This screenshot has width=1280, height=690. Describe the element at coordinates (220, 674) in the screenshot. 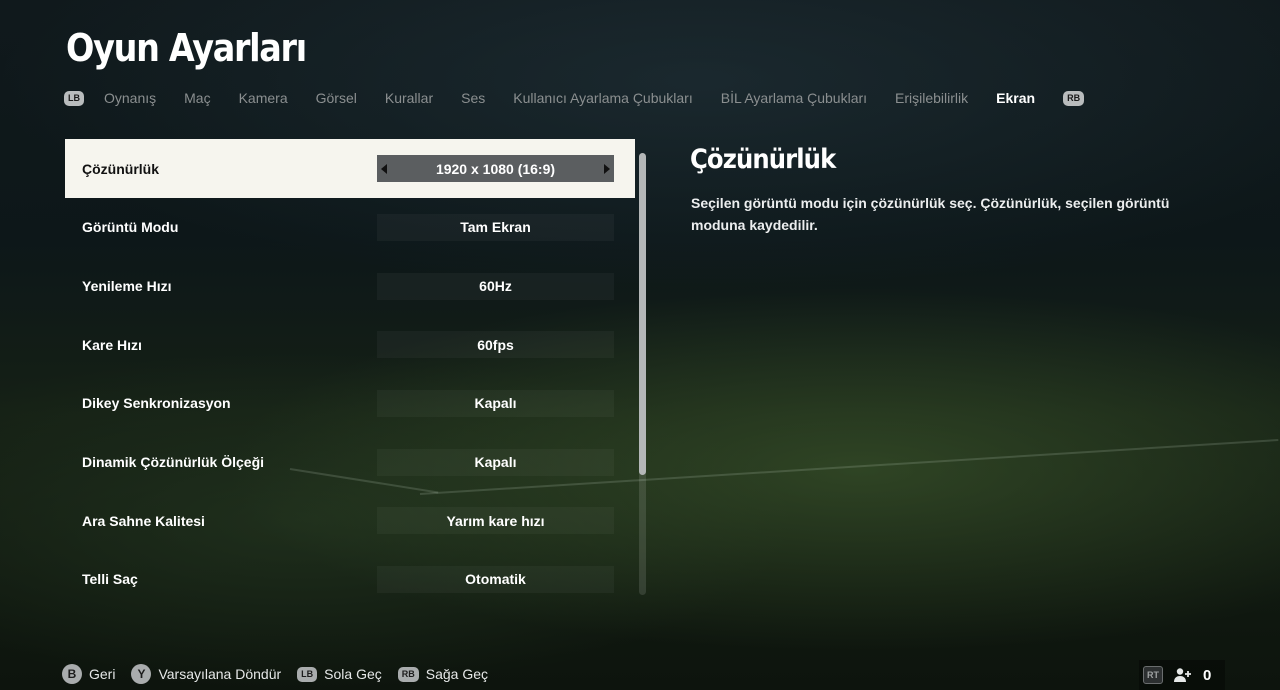

I see `reset-label: Varsayılana Döndür` at that location.